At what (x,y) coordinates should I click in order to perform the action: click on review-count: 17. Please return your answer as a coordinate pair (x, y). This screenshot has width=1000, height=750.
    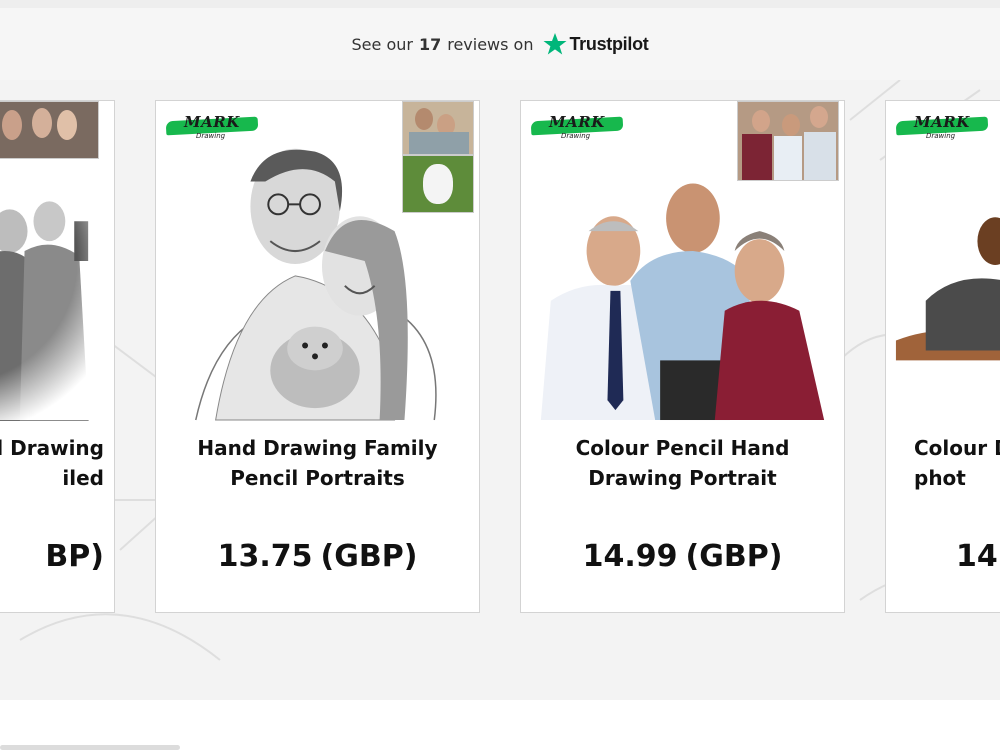
    Looking at the image, I should click on (430, 44).